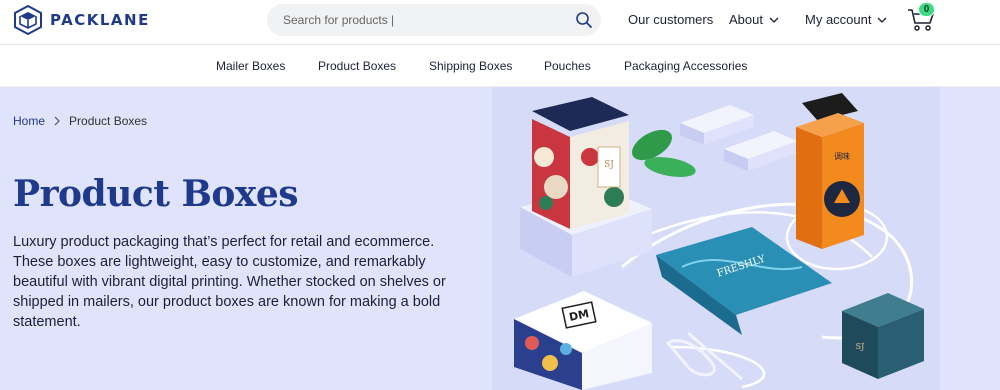 This screenshot has width=1000, height=390. I want to click on search-input, so click(423, 20).